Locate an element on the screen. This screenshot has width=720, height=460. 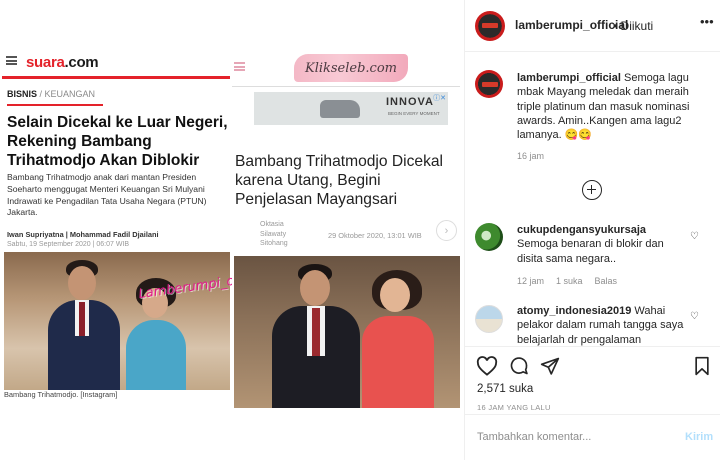
klikseleb-date: 29 Oktober 2020, 13:01 WIB is located at coordinates (375, 235).